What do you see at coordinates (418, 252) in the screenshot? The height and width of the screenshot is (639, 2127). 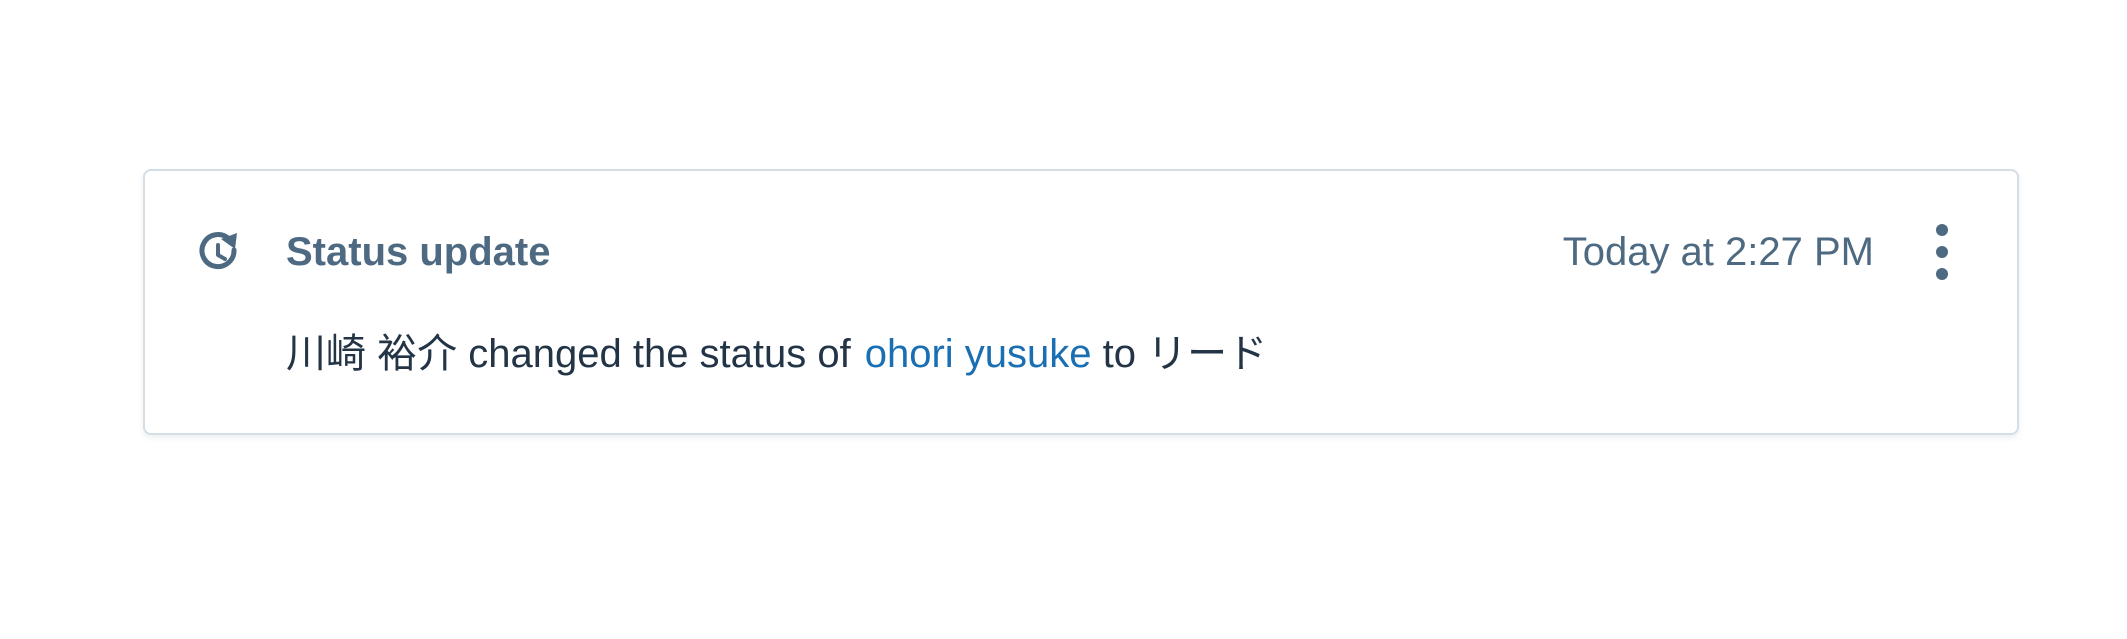 I see `activity-title: Status update` at bounding box center [418, 252].